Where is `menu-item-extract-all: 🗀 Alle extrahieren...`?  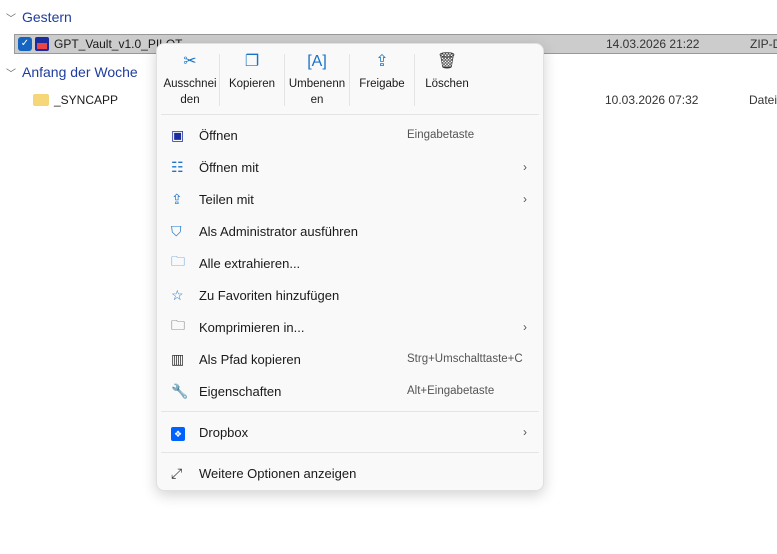
menu-item-extract-all: 🗀 Alle extrahieren... is located at coordinates (350, 263).